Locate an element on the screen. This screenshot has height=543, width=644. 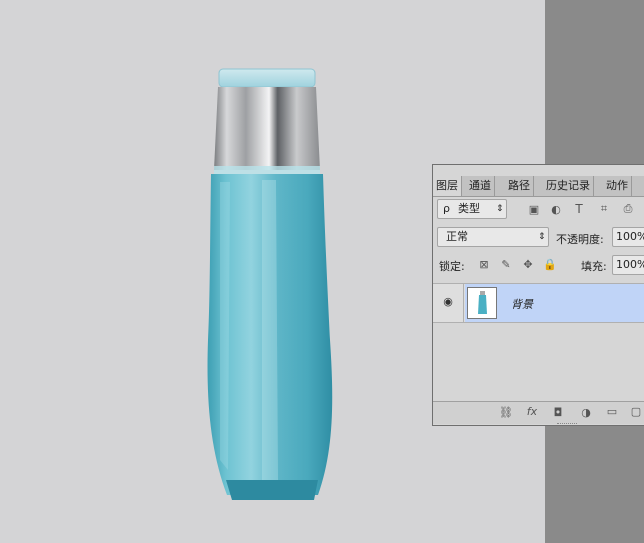
visibility-toggle: ◉ is located at coordinates (448, 303).